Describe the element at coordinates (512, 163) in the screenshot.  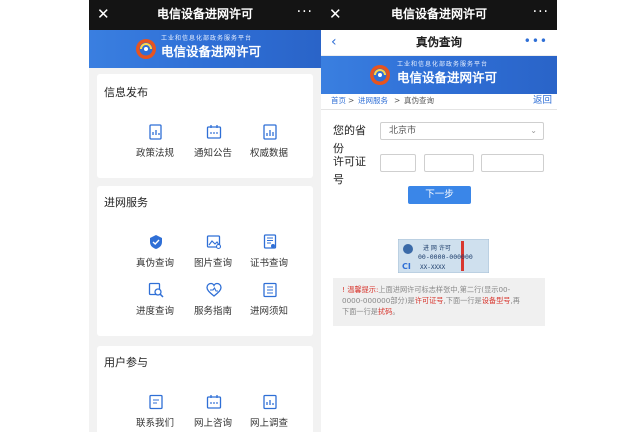
I see `license-part3-input` at that location.